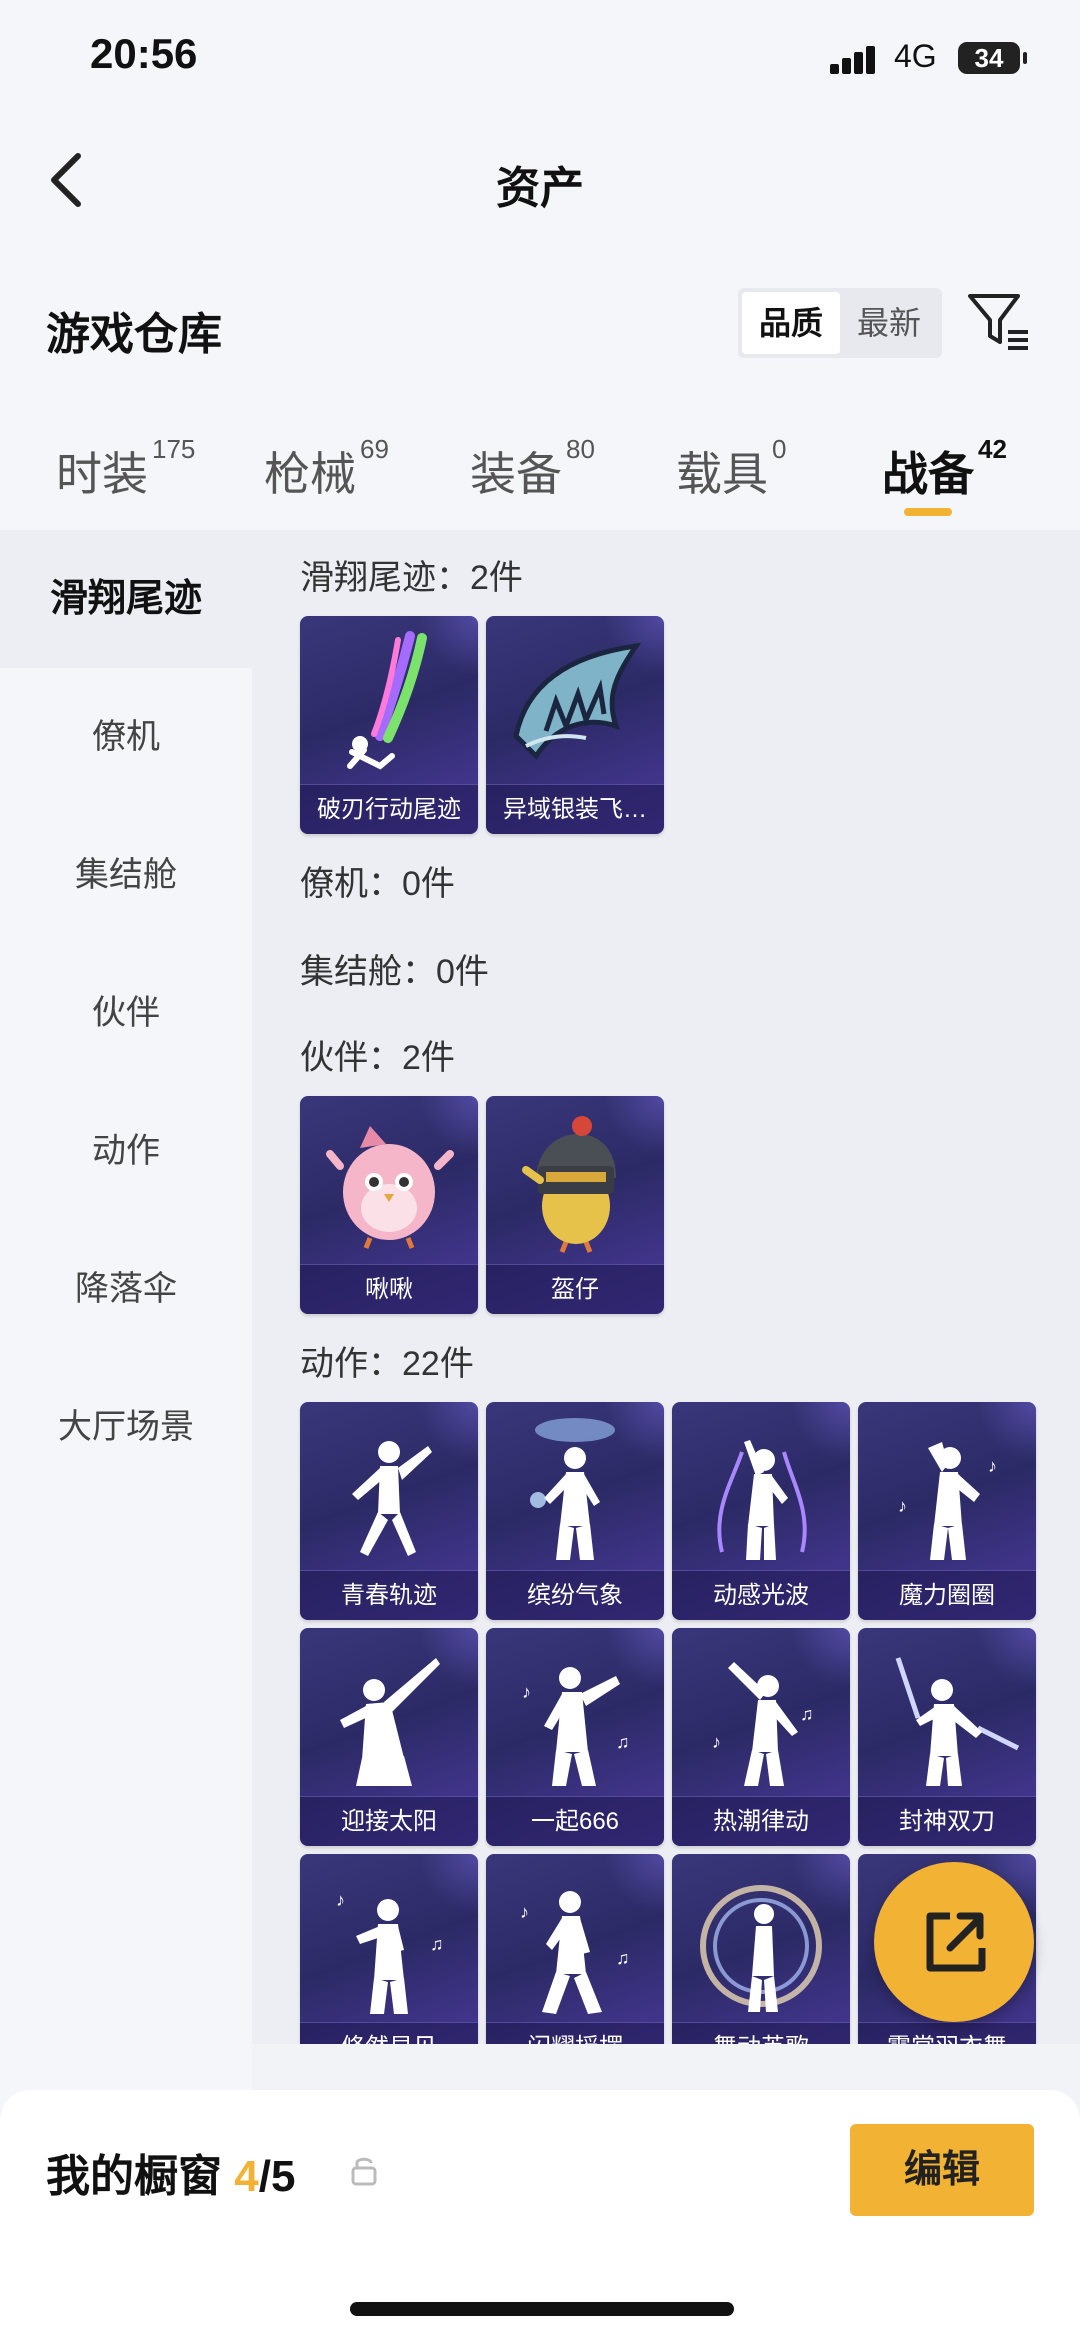 The height and width of the screenshot is (2339, 1080). I want to click on item-name: 动感光波, so click(761, 1595).